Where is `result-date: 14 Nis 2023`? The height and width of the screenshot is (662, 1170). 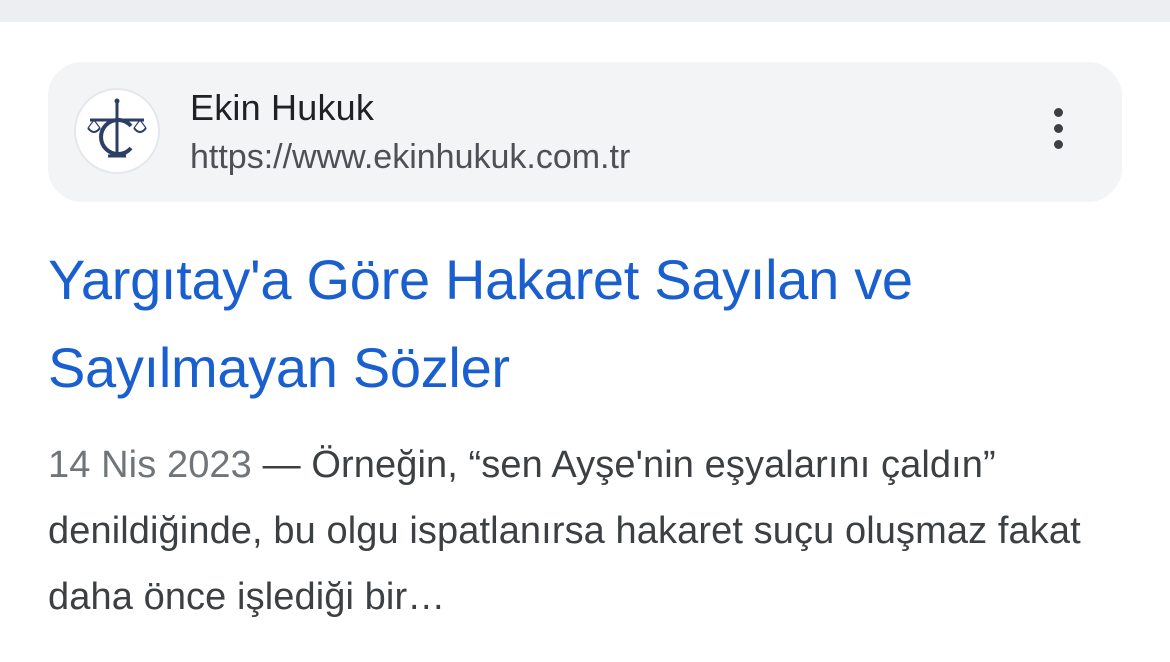 result-date: 14 Nis 2023 is located at coordinates (150, 465).